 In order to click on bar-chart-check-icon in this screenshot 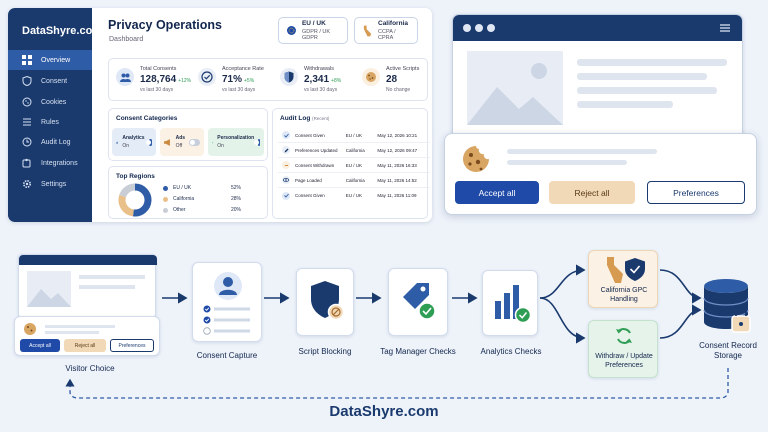, I will do `click(513, 304)`.